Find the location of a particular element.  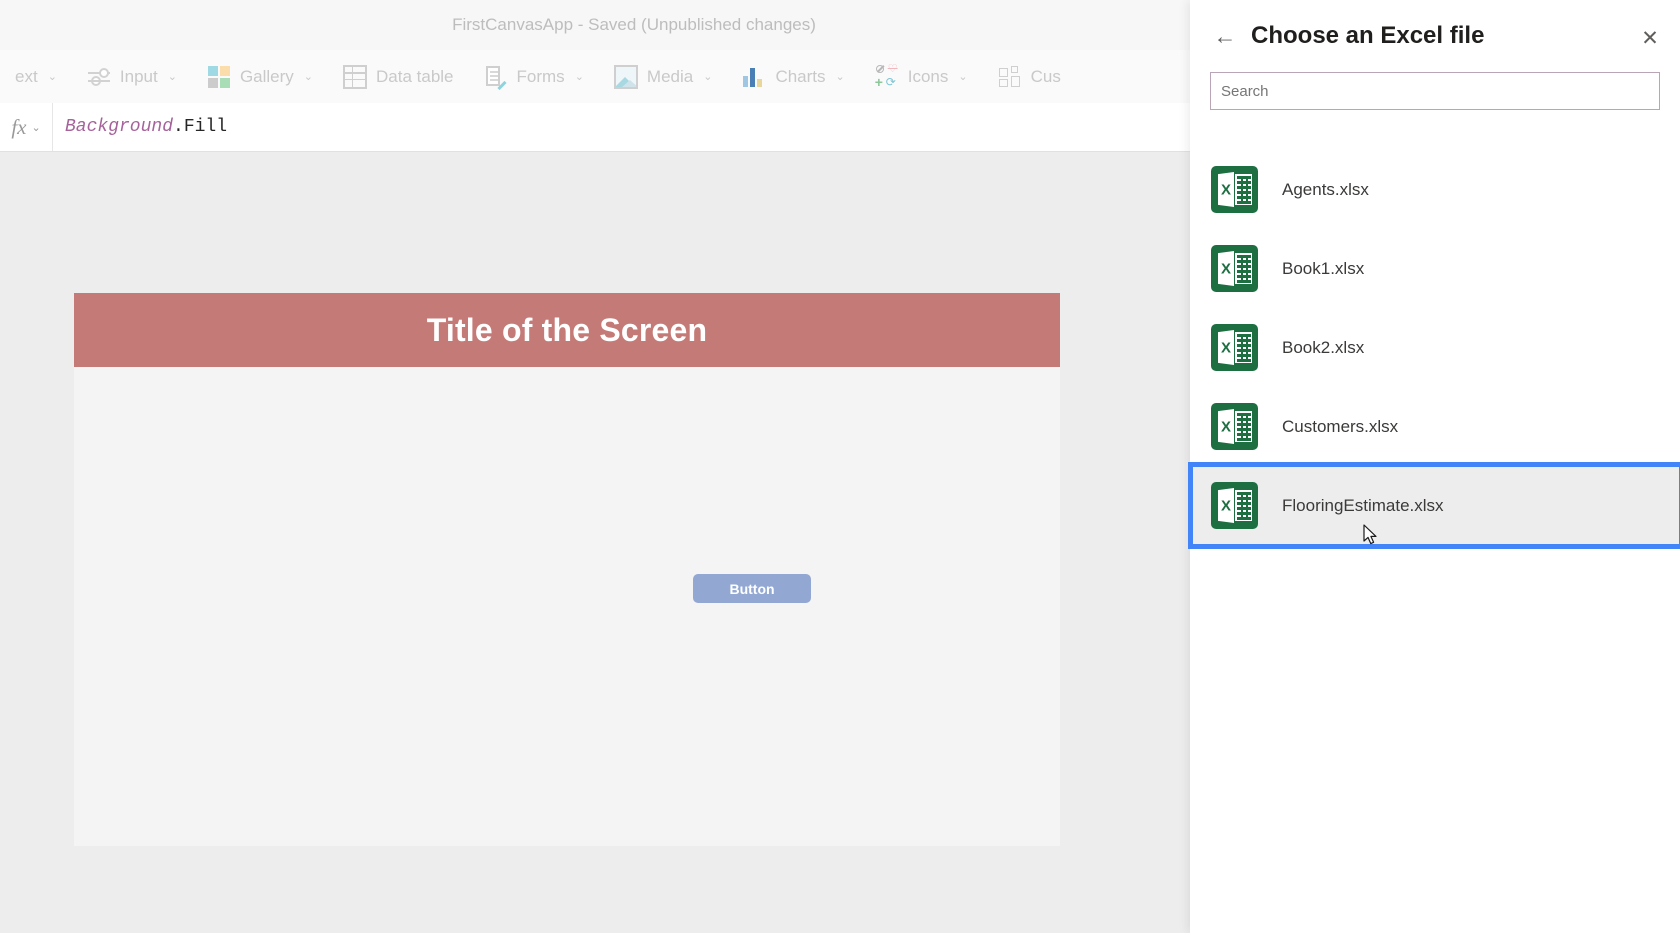

excel-file-list: Agents.xlsx Book1.xlsx Book2.xlsx is located at coordinates (1434, 349).